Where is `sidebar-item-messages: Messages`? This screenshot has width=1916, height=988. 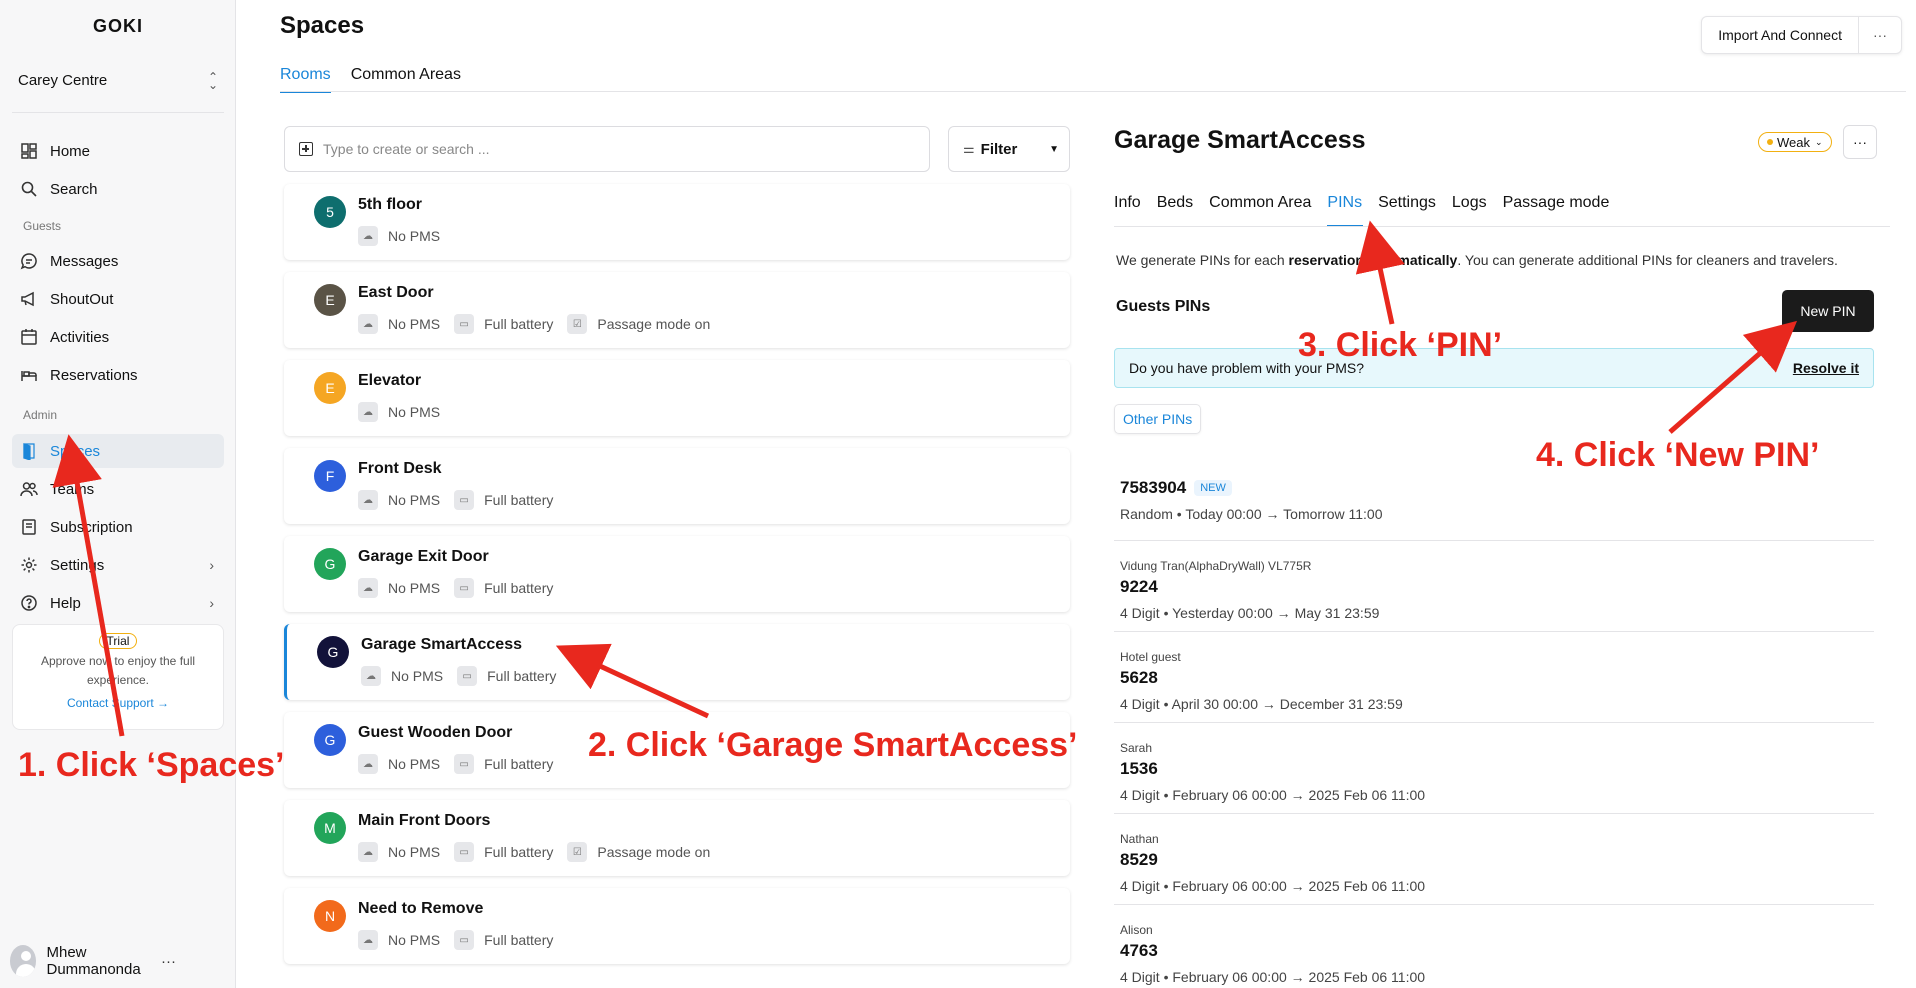 sidebar-item-messages: Messages is located at coordinates (118, 261).